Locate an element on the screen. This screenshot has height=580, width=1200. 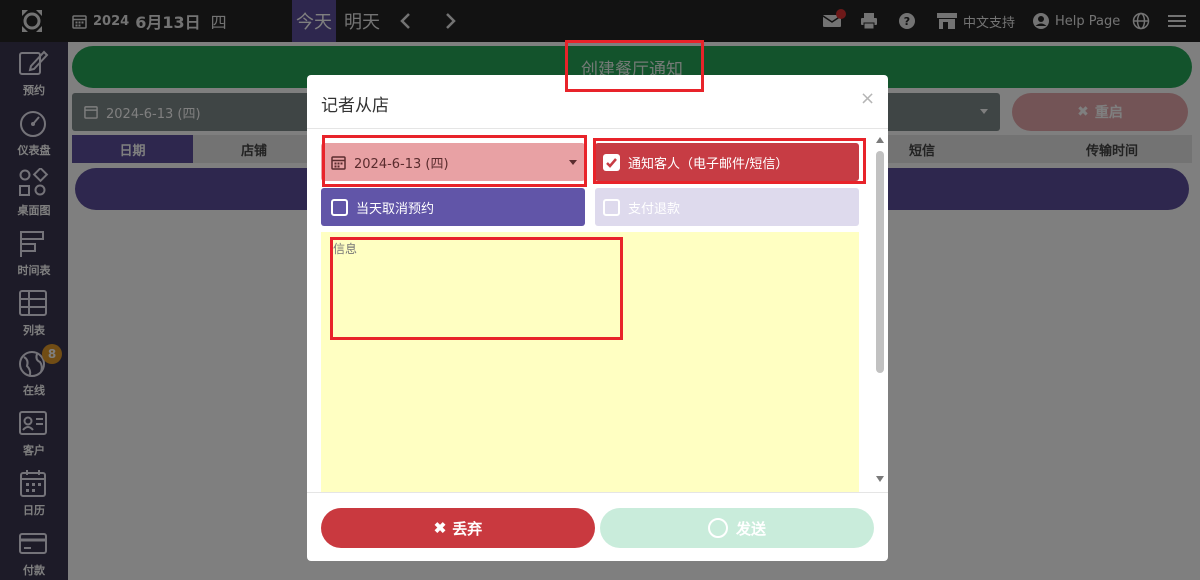
discard-label: 丢弃 is located at coordinates (467, 529).